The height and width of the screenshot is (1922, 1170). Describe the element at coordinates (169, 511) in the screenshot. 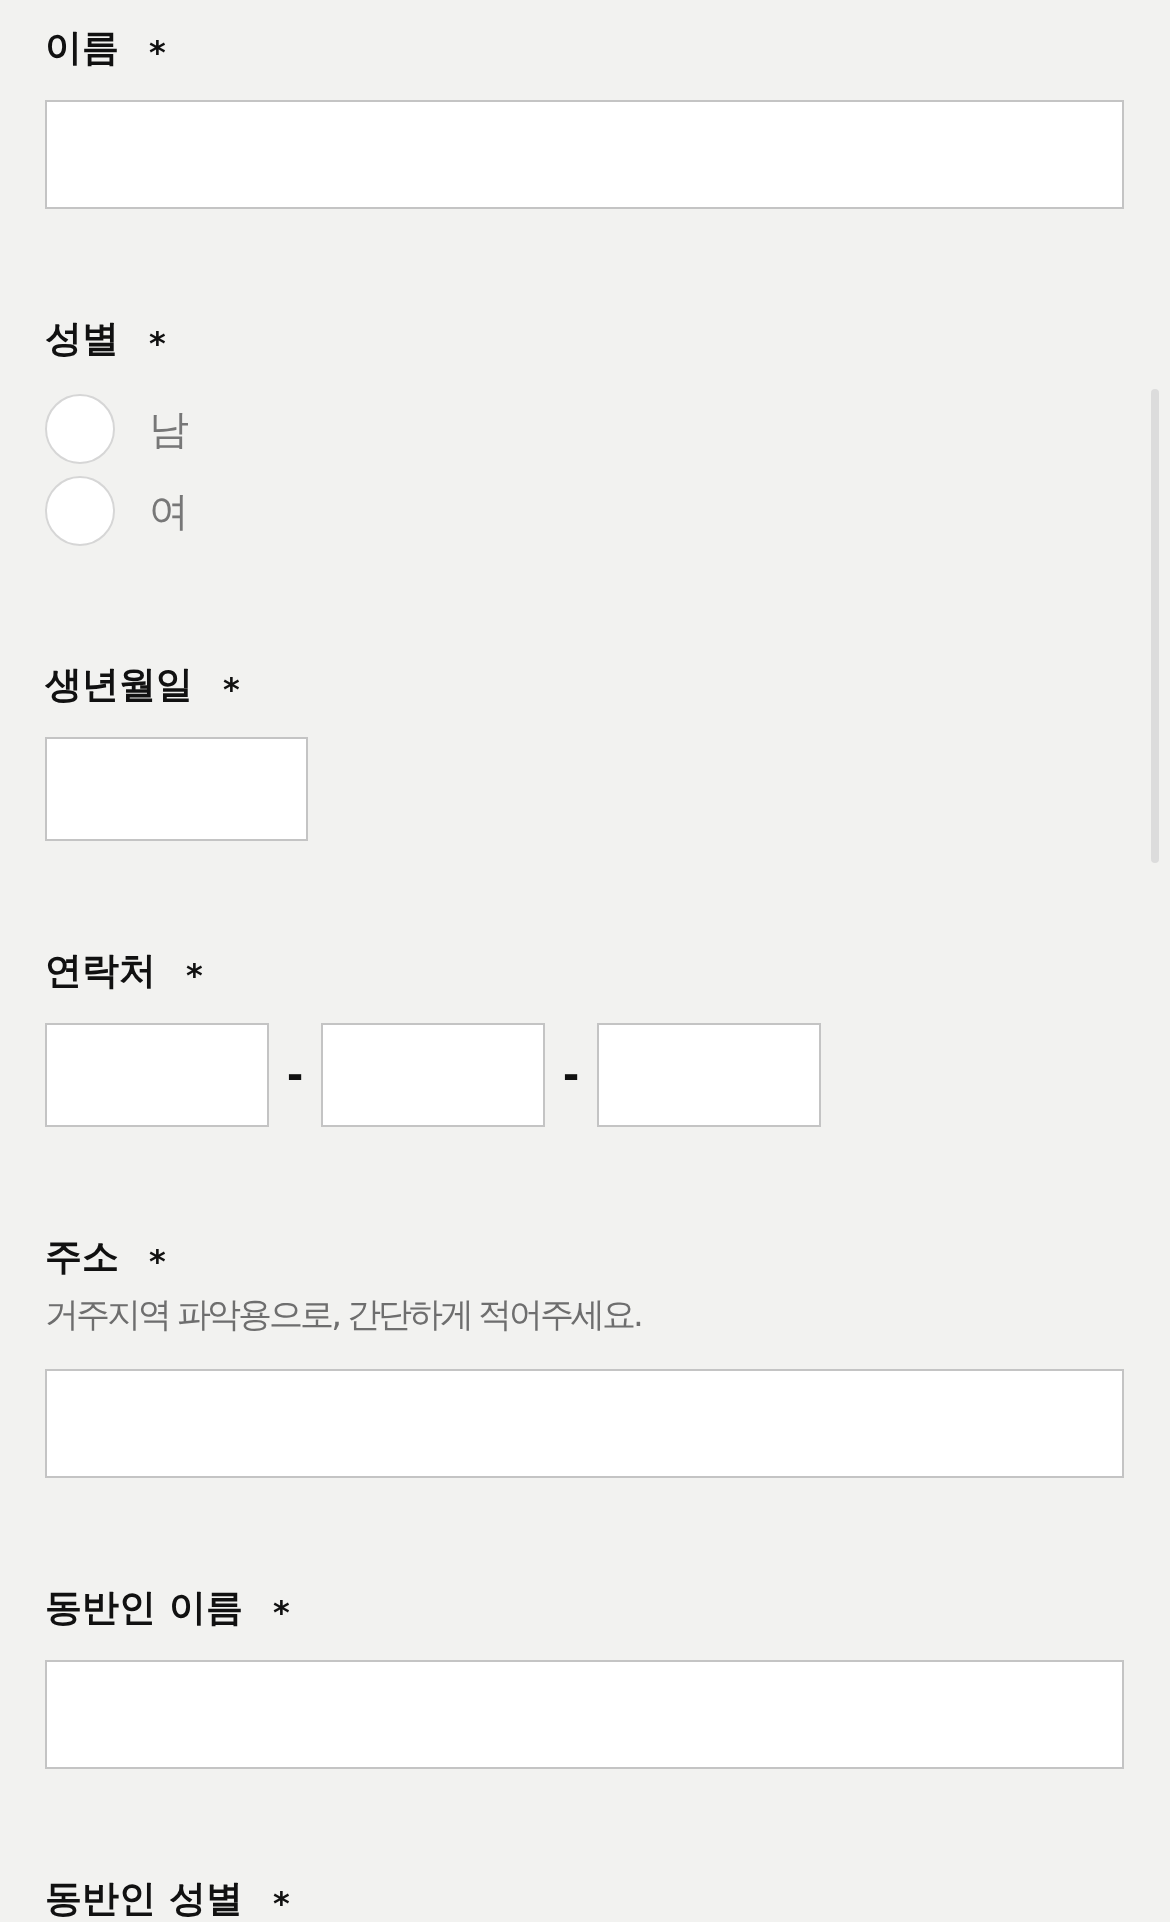

I see `option-label: 여` at that location.